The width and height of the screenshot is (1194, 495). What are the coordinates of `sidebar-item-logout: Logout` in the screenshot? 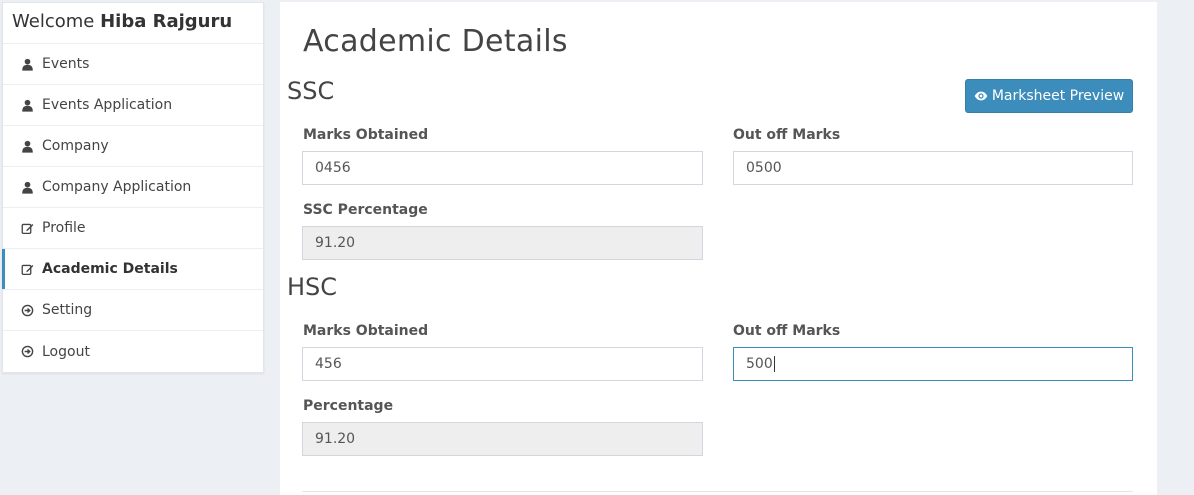 It's located at (133, 351).